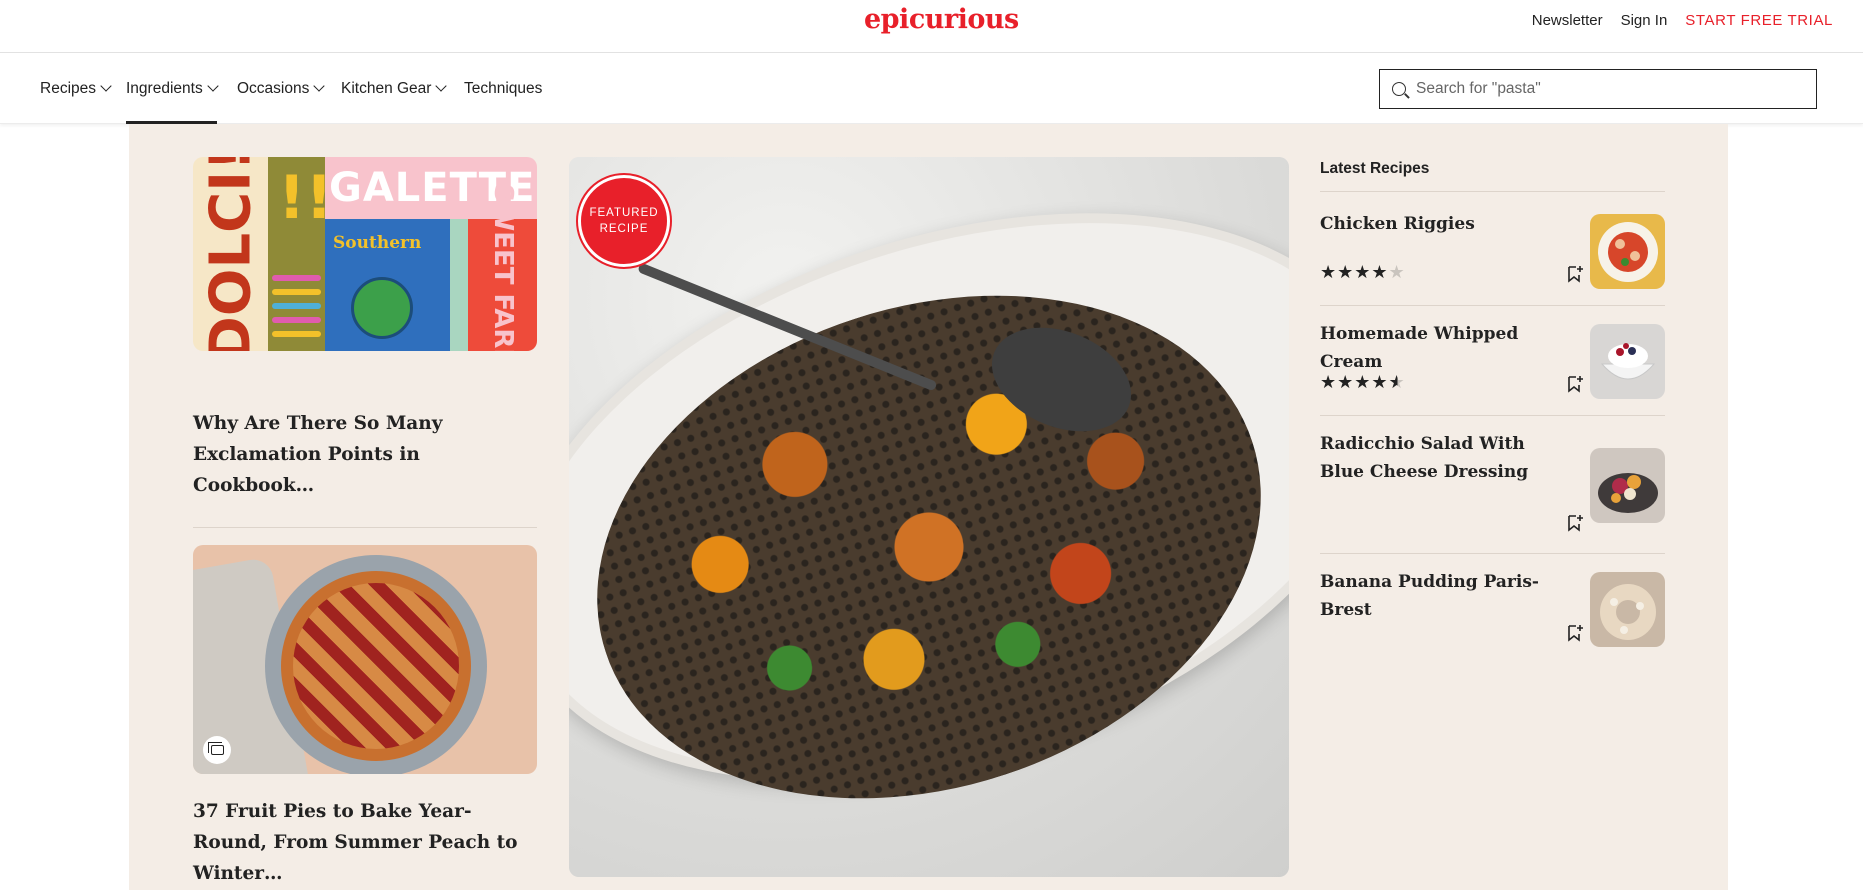 This screenshot has height=890, width=1863. I want to click on recipe-title: Banana Pudding Paris-Brest, so click(1445, 596).